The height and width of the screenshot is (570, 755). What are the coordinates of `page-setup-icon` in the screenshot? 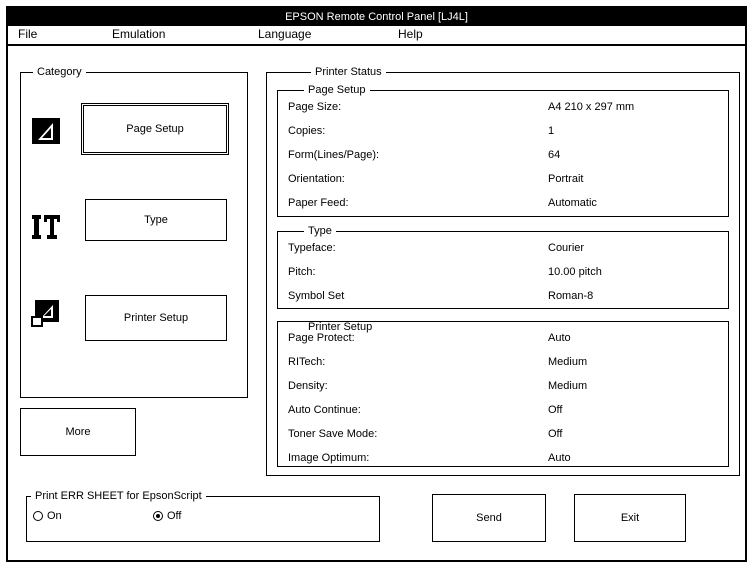 It's located at (46, 131).